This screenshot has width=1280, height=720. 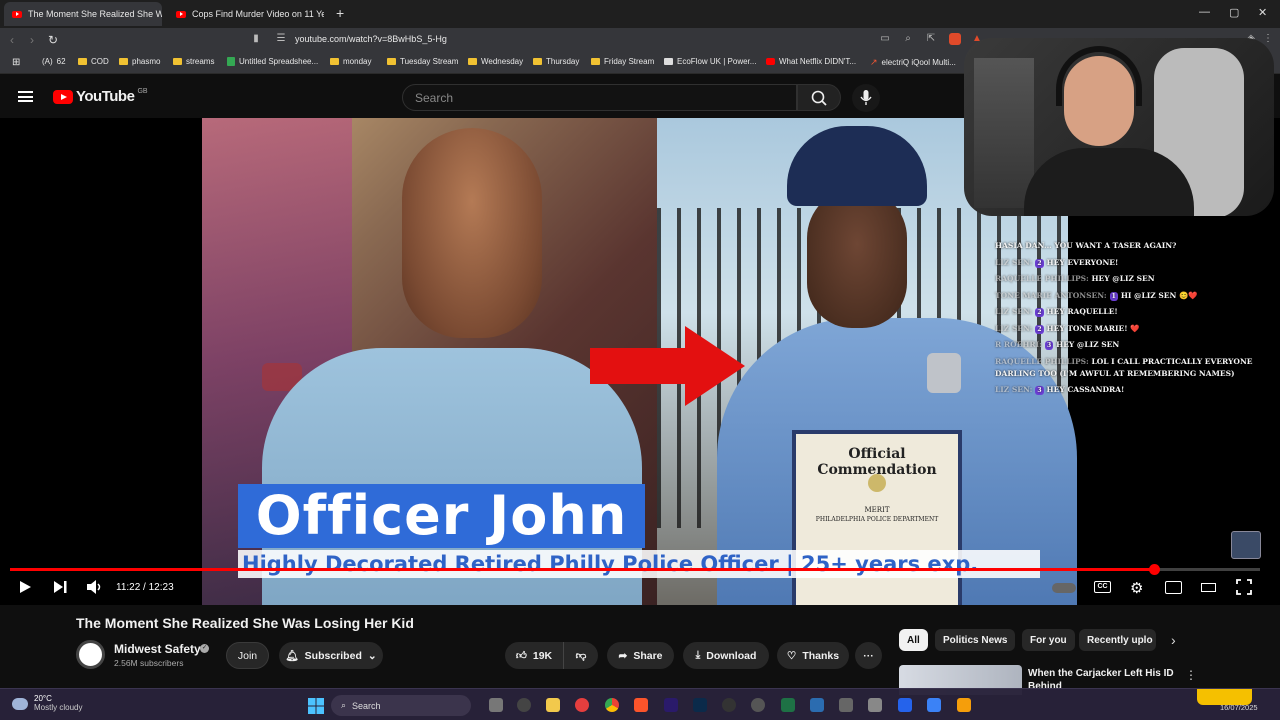 What do you see at coordinates (975, 640) in the screenshot?
I see `chip-politics-news: Politics News` at bounding box center [975, 640].